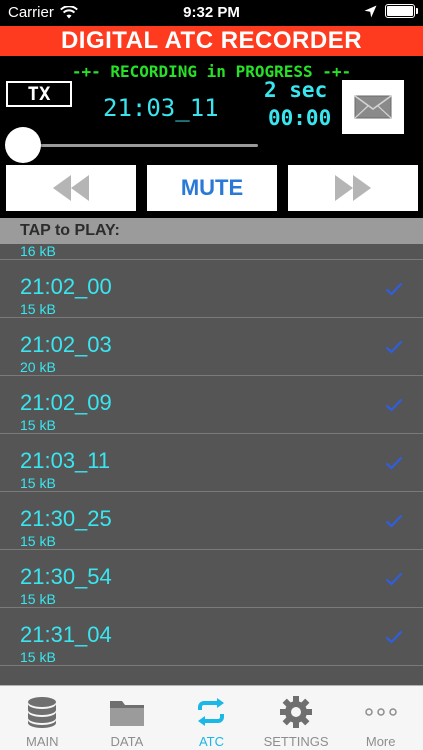  Describe the element at coordinates (300, 118) in the screenshot. I see `playback-time: 00:00` at that location.